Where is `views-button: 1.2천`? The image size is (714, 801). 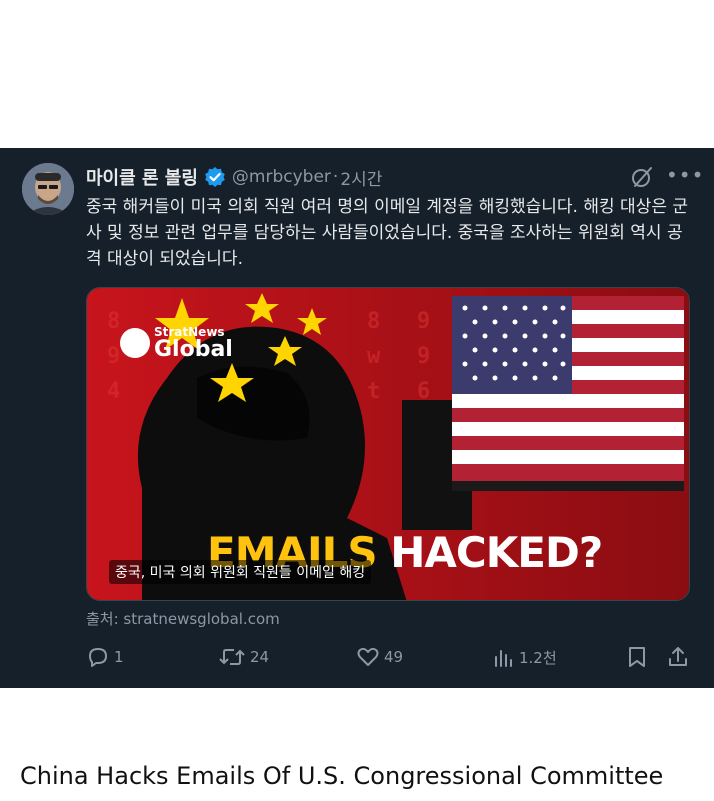
views-button: 1.2천 is located at coordinates (524, 657).